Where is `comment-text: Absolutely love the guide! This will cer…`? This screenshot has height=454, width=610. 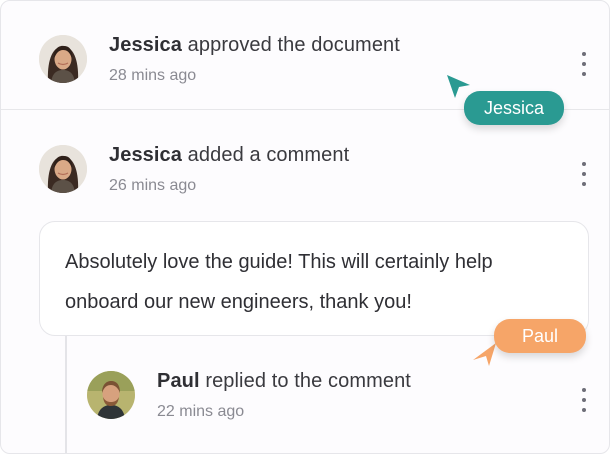
comment-text: Absolutely love the guide! This will cer… is located at coordinates (279, 282).